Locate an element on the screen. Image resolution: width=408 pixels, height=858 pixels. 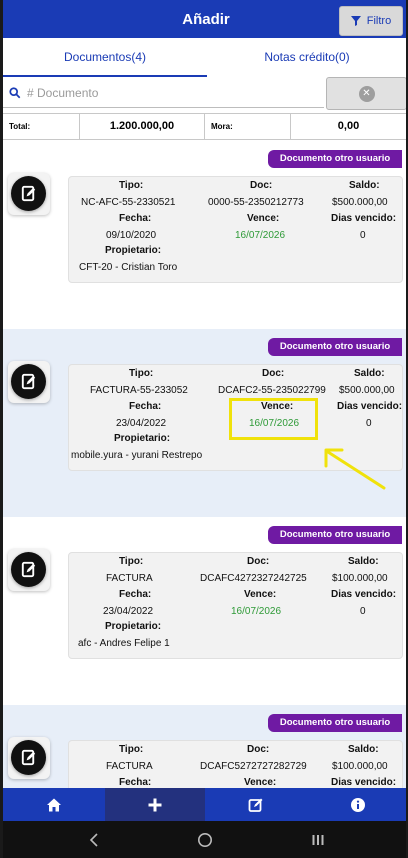
home-icon is located at coordinates (54, 804).